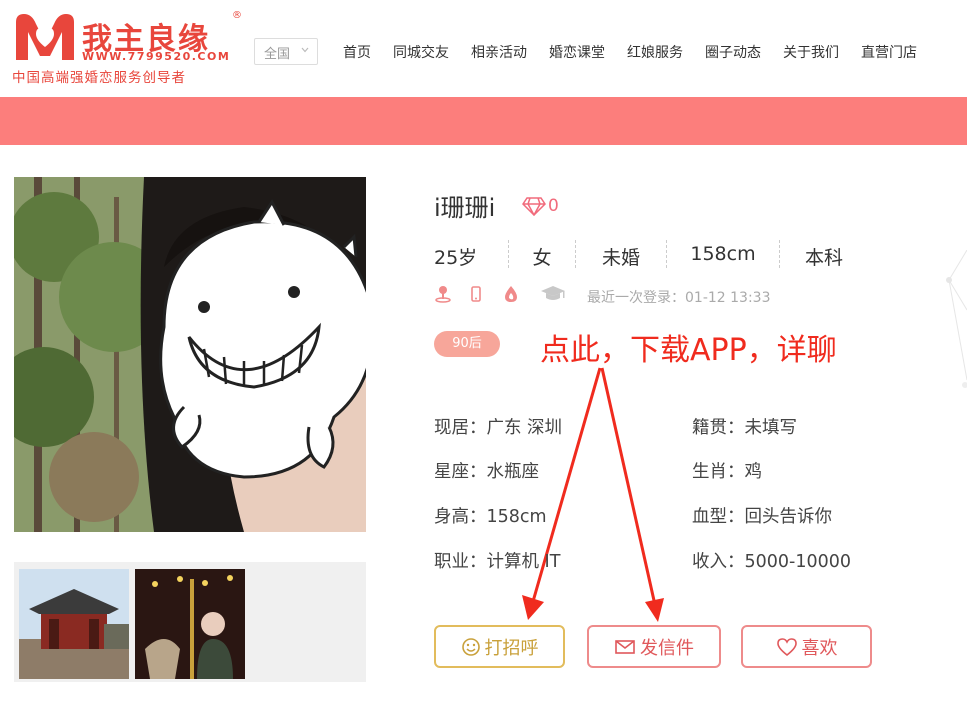 Image resolution: width=967 pixels, height=710 pixels. I want to click on diamond-icon, so click(534, 206).